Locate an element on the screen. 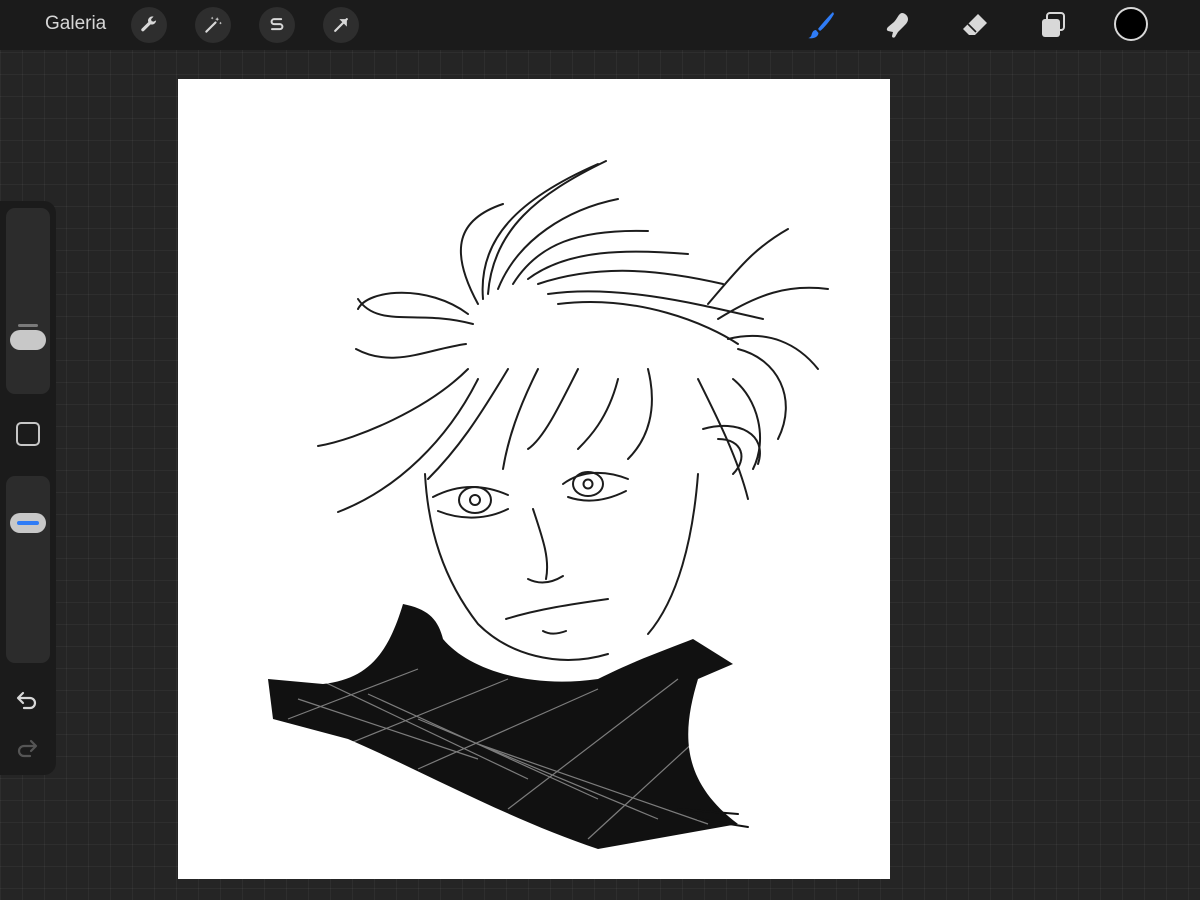  smudge-tool-button is located at coordinates (898, 25).